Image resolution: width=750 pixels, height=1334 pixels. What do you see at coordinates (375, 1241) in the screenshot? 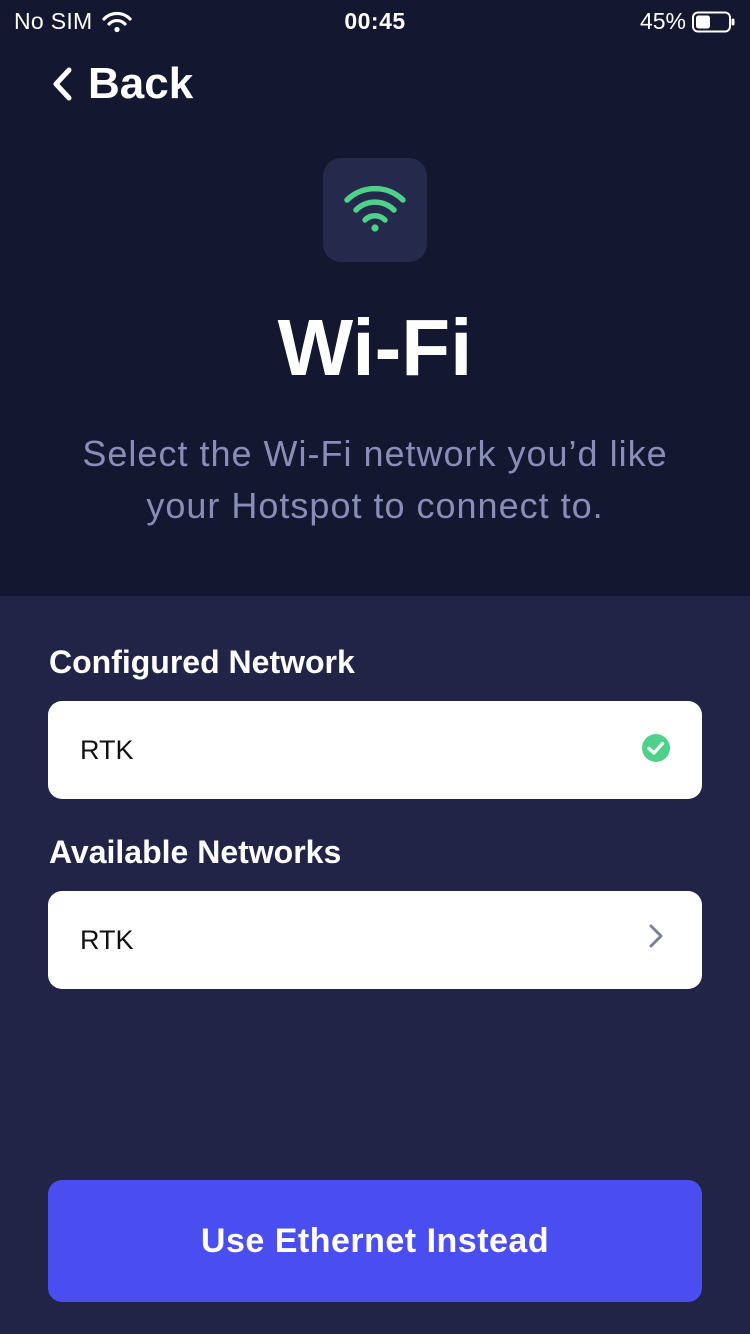
I see `use-ethernet-button: Use Ethernet Instead` at bounding box center [375, 1241].